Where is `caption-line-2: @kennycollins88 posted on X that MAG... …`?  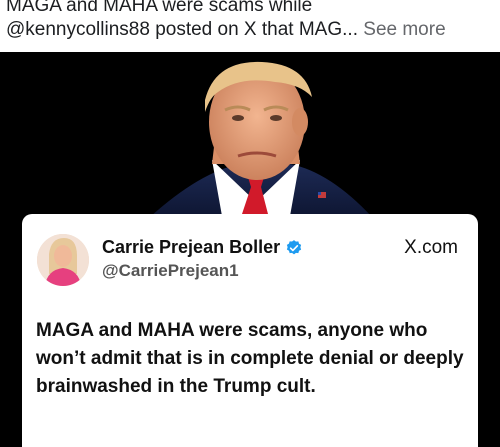 caption-line-2: @kennycollins88 posted on X that MAG... … is located at coordinates (250, 30).